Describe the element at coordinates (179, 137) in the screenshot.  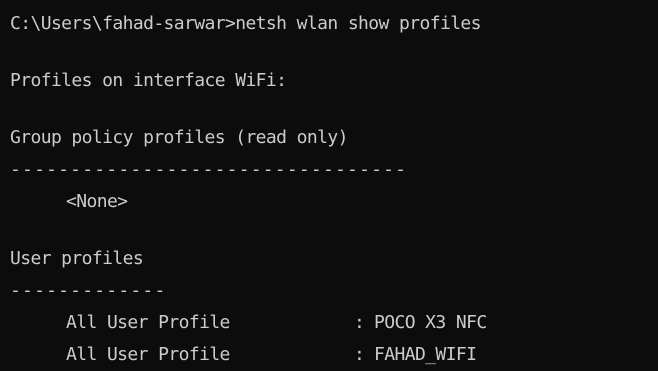
I see `group-policy-heading: Group policy profiles (read only)` at that location.